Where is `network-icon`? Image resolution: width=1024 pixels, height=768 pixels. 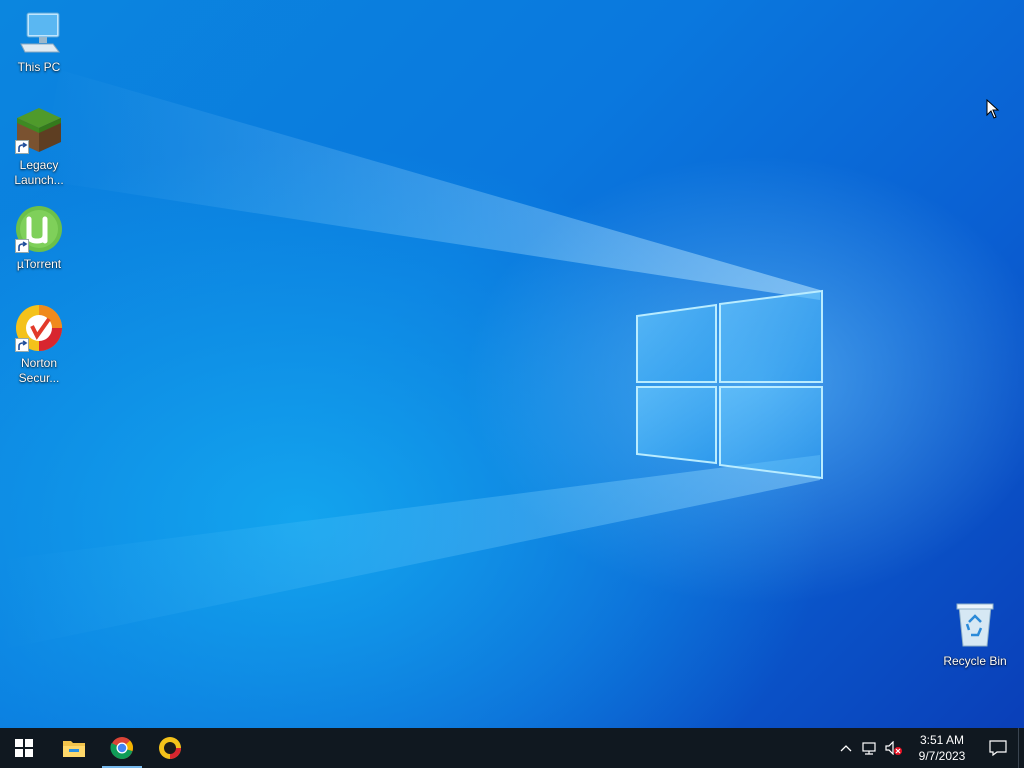 network-icon is located at coordinates (869, 748).